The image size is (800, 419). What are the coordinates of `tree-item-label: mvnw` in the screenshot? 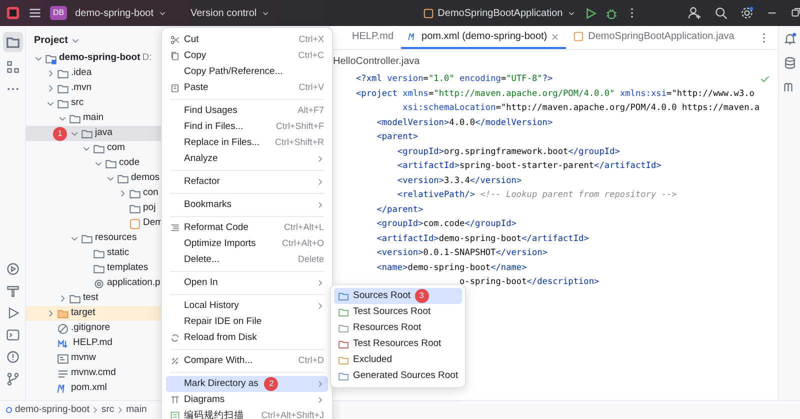 It's located at (83, 358).